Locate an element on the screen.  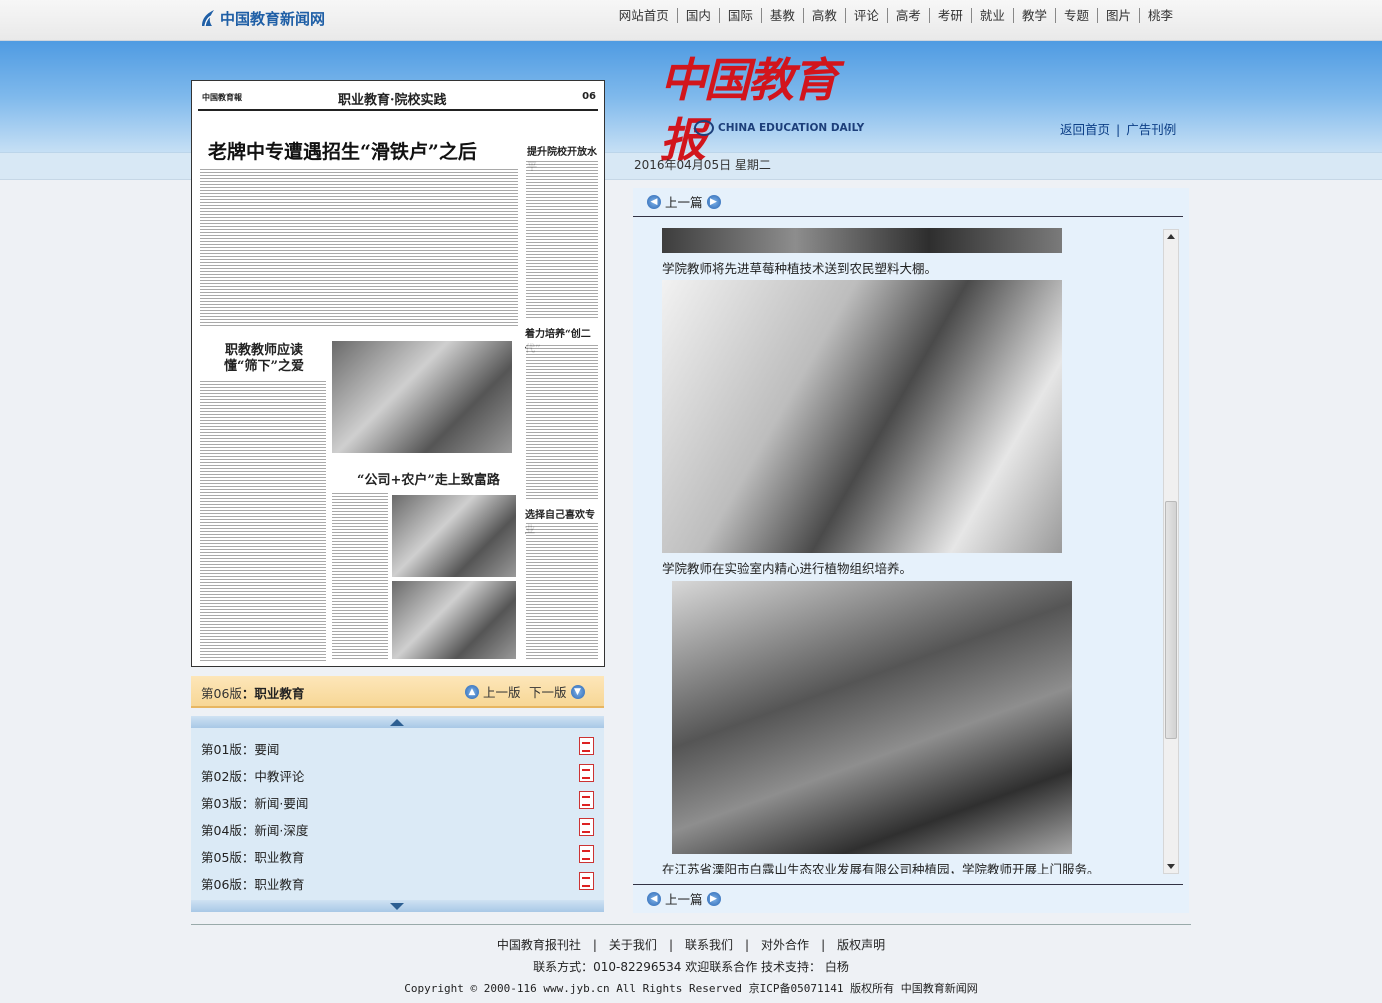
current-page-label: 第06版：职业教育 is located at coordinates (253, 693).